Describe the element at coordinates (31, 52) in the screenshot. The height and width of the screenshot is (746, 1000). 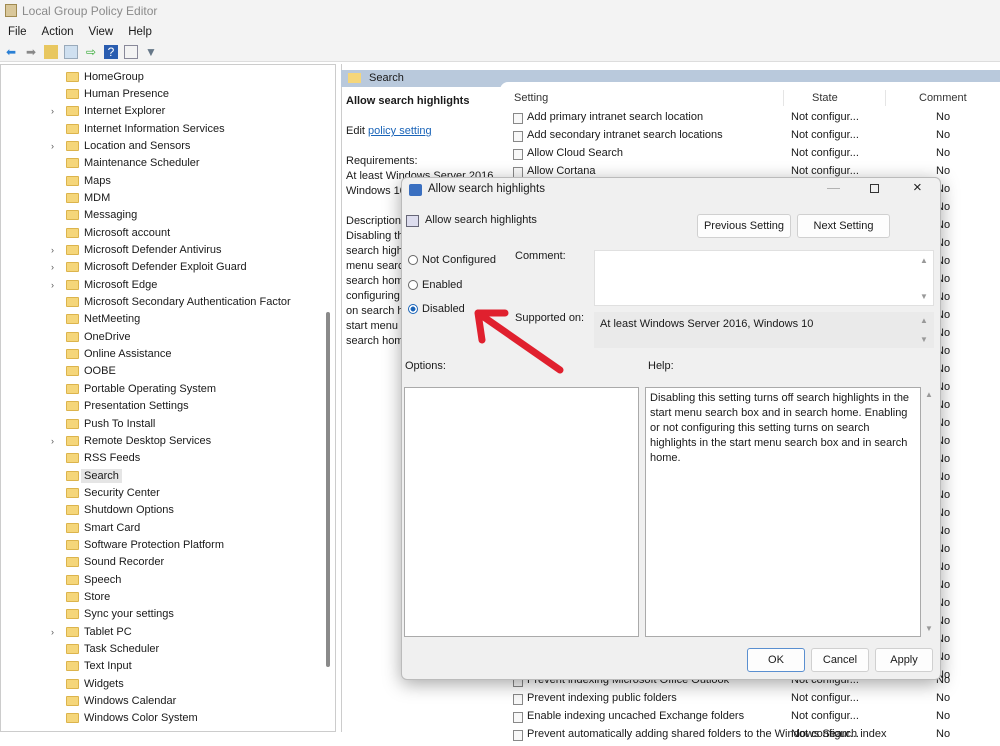
I see `forward-icon: ➡` at that location.